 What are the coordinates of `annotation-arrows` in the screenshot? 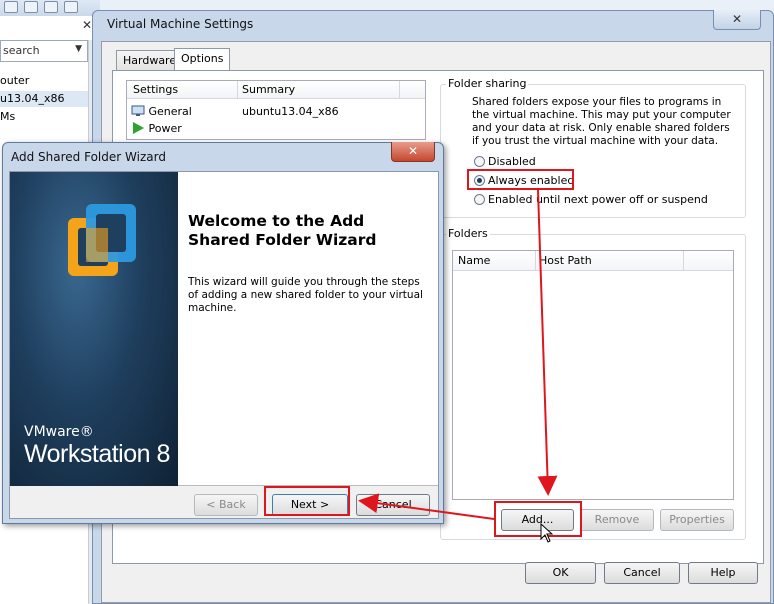 It's located at (458, 354).